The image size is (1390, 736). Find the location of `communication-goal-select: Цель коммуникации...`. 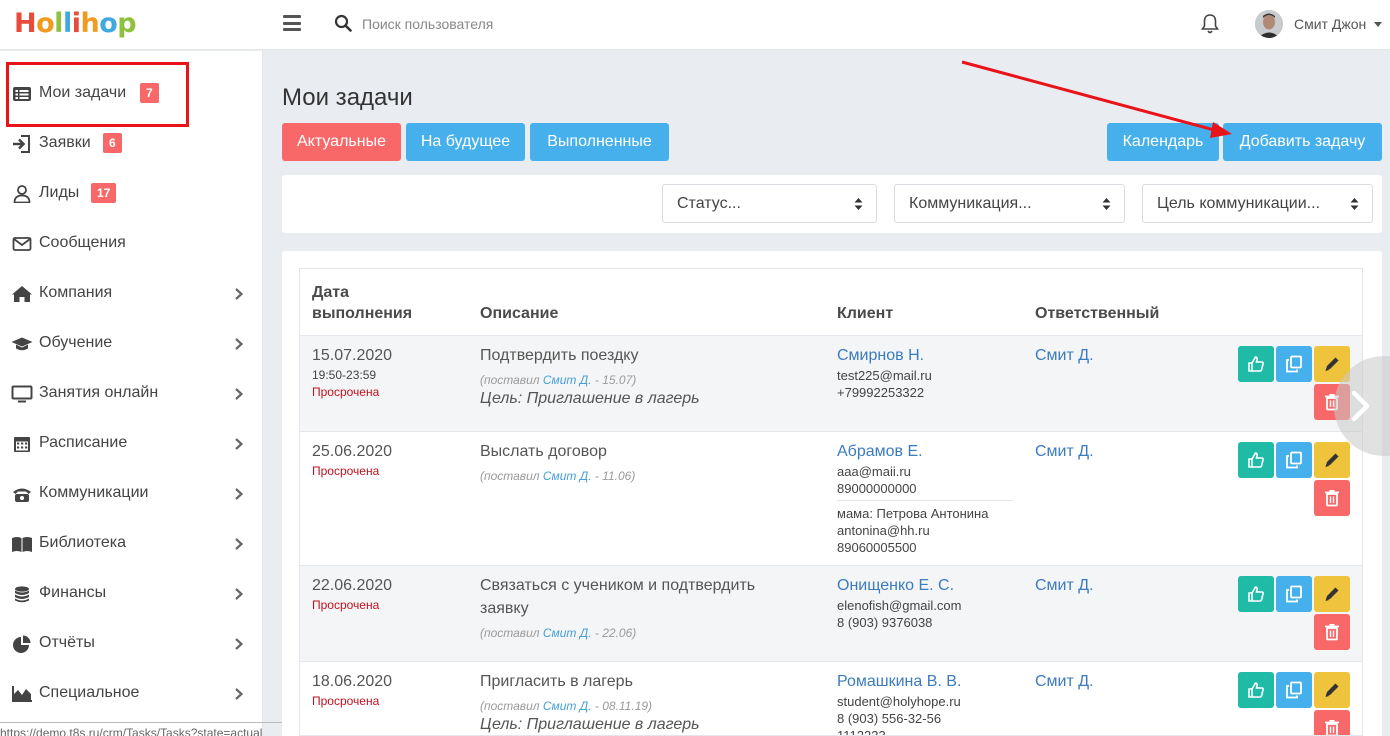

communication-goal-select: Цель коммуникации... is located at coordinates (1257, 203).